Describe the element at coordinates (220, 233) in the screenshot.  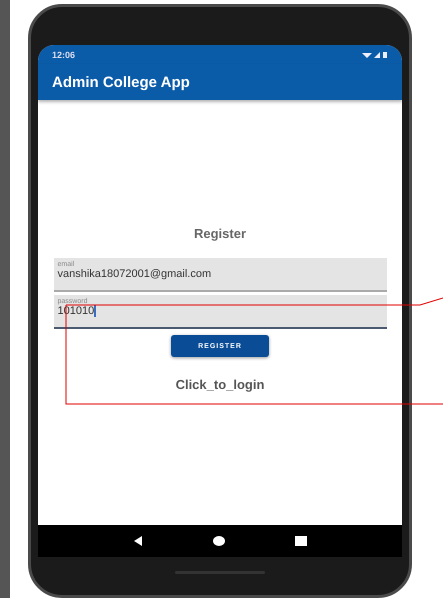
I see `form-heading: Register` at that location.